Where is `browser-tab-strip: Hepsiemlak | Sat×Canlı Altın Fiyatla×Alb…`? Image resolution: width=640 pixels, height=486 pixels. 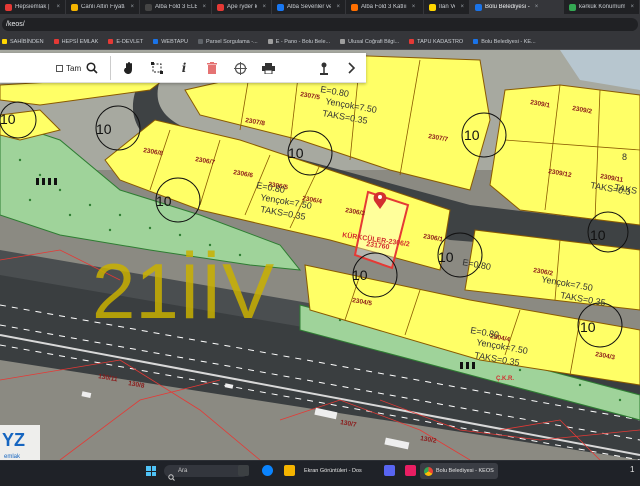 browser-tab-strip: Hepsiemlak | Sat×Canlı Altın Fiyatla×Alb… is located at coordinates (320, 7).